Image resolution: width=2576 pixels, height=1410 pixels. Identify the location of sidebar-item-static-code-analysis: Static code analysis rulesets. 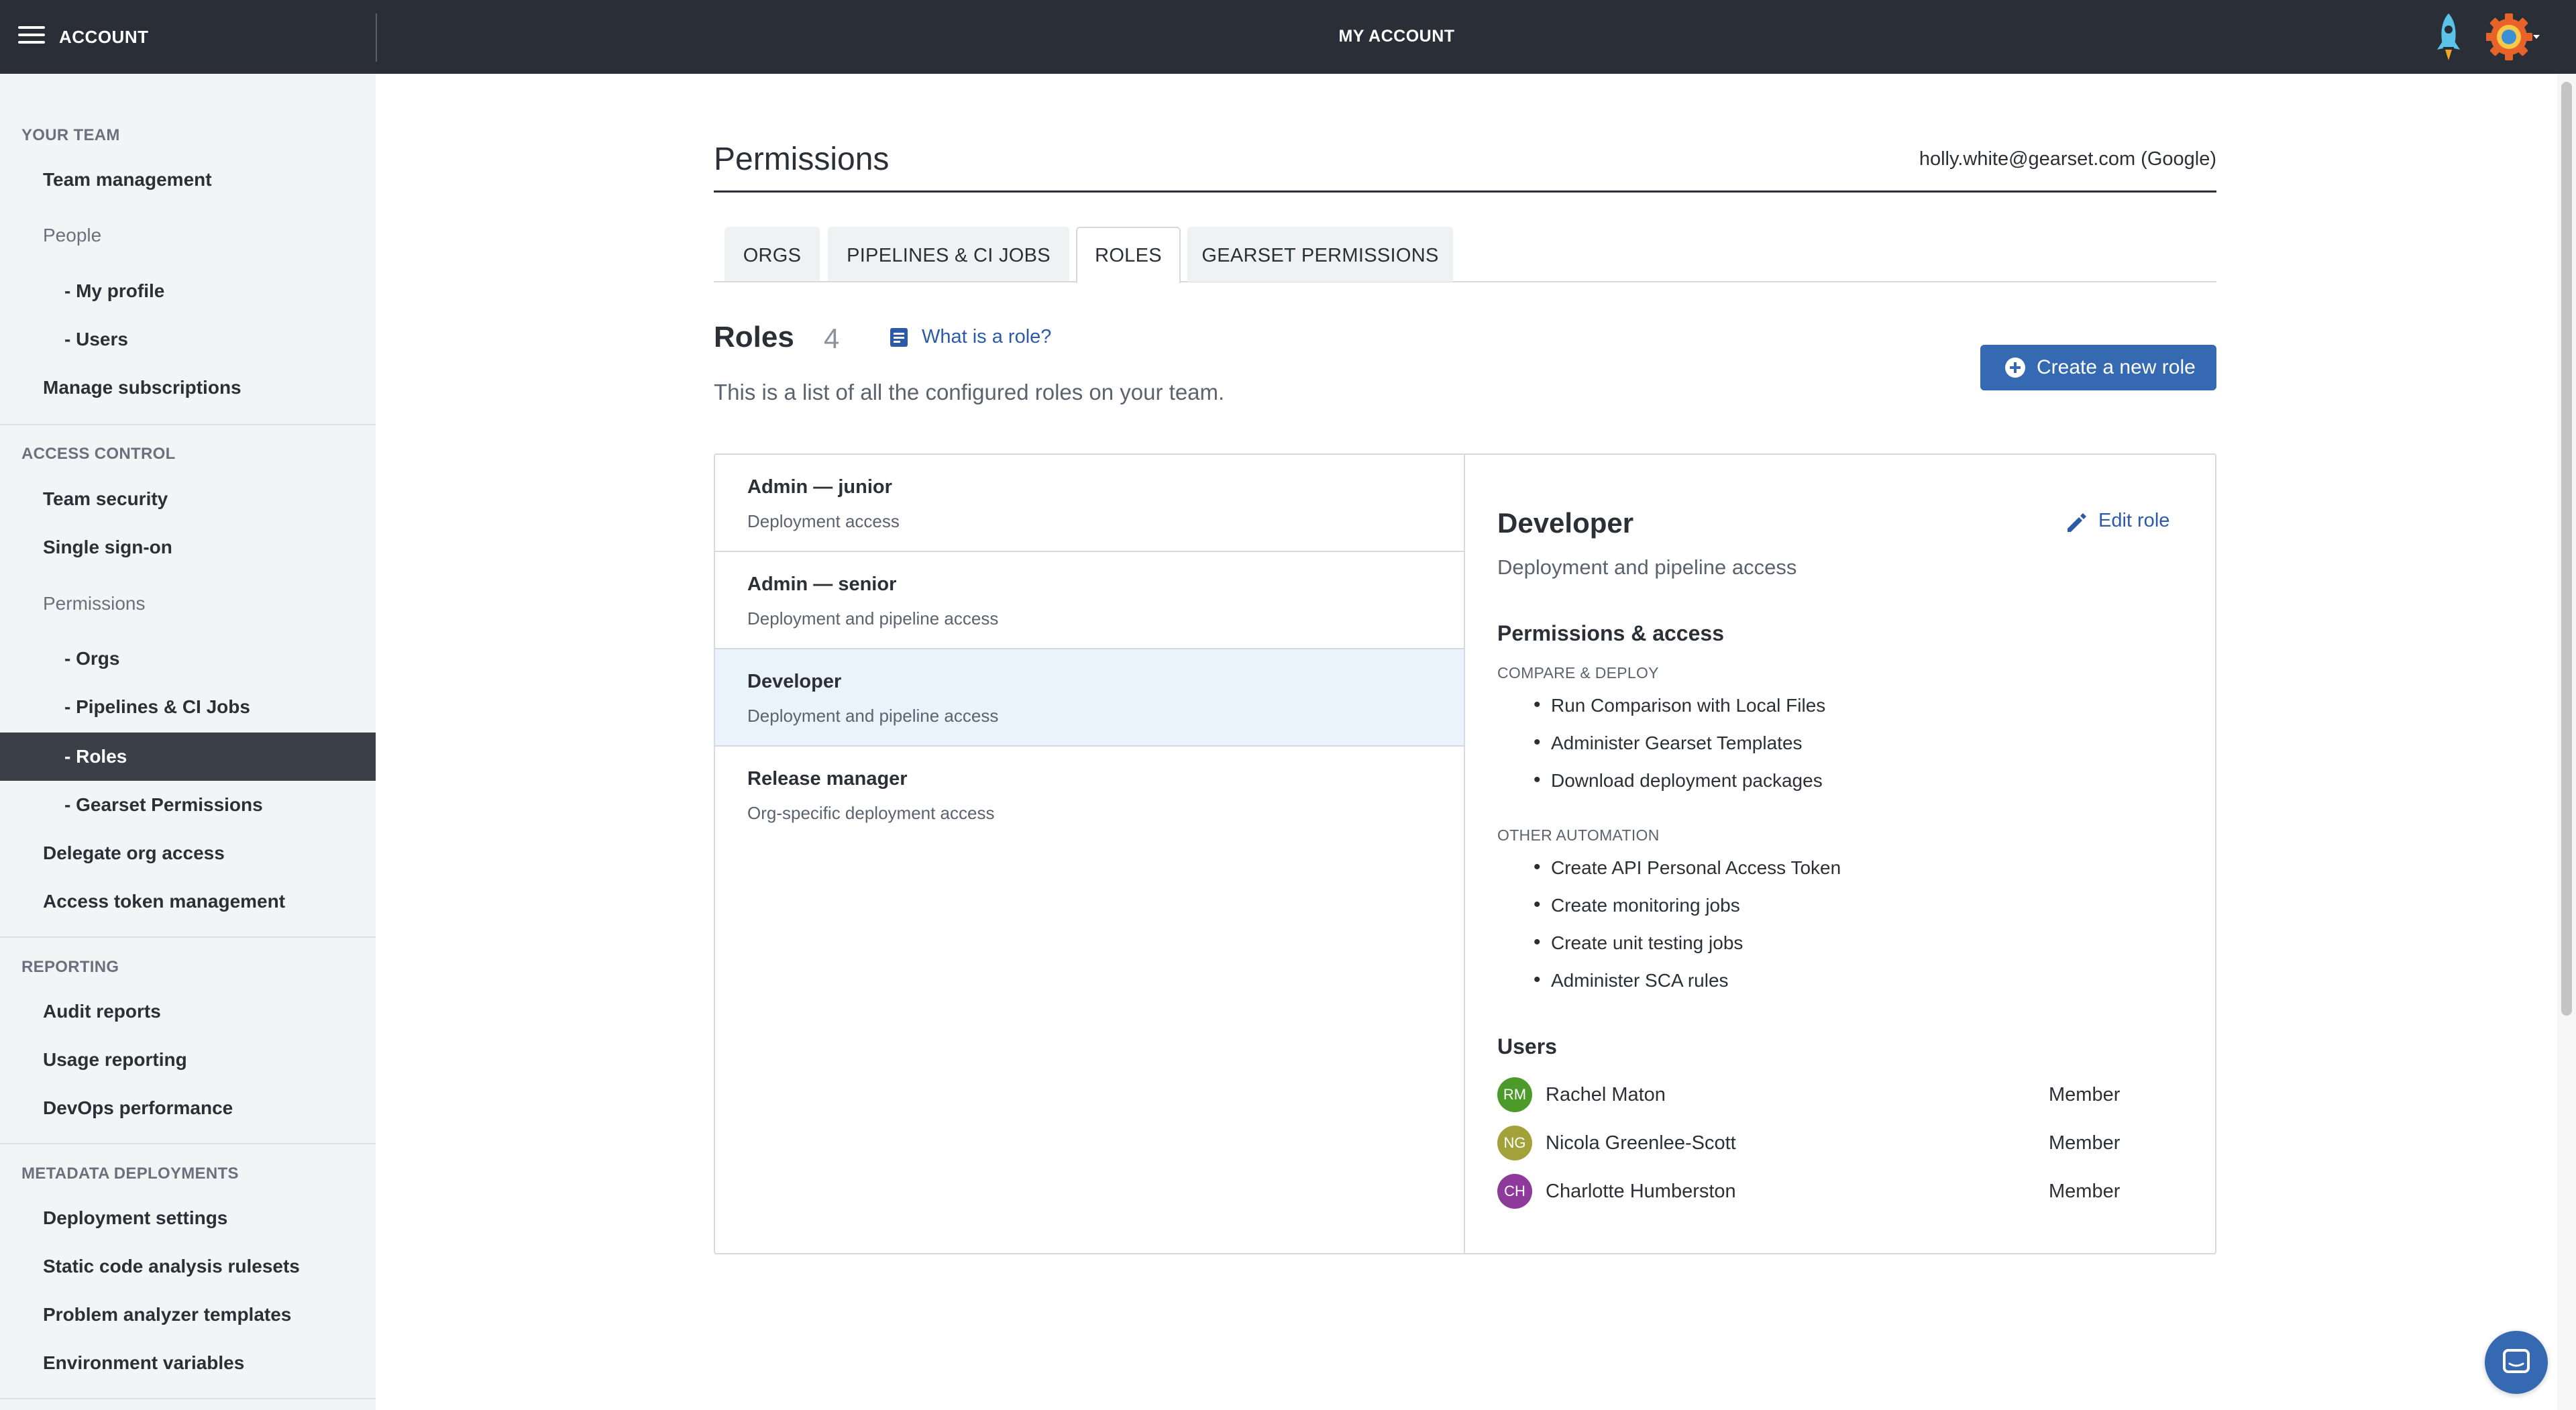
(188, 1266).